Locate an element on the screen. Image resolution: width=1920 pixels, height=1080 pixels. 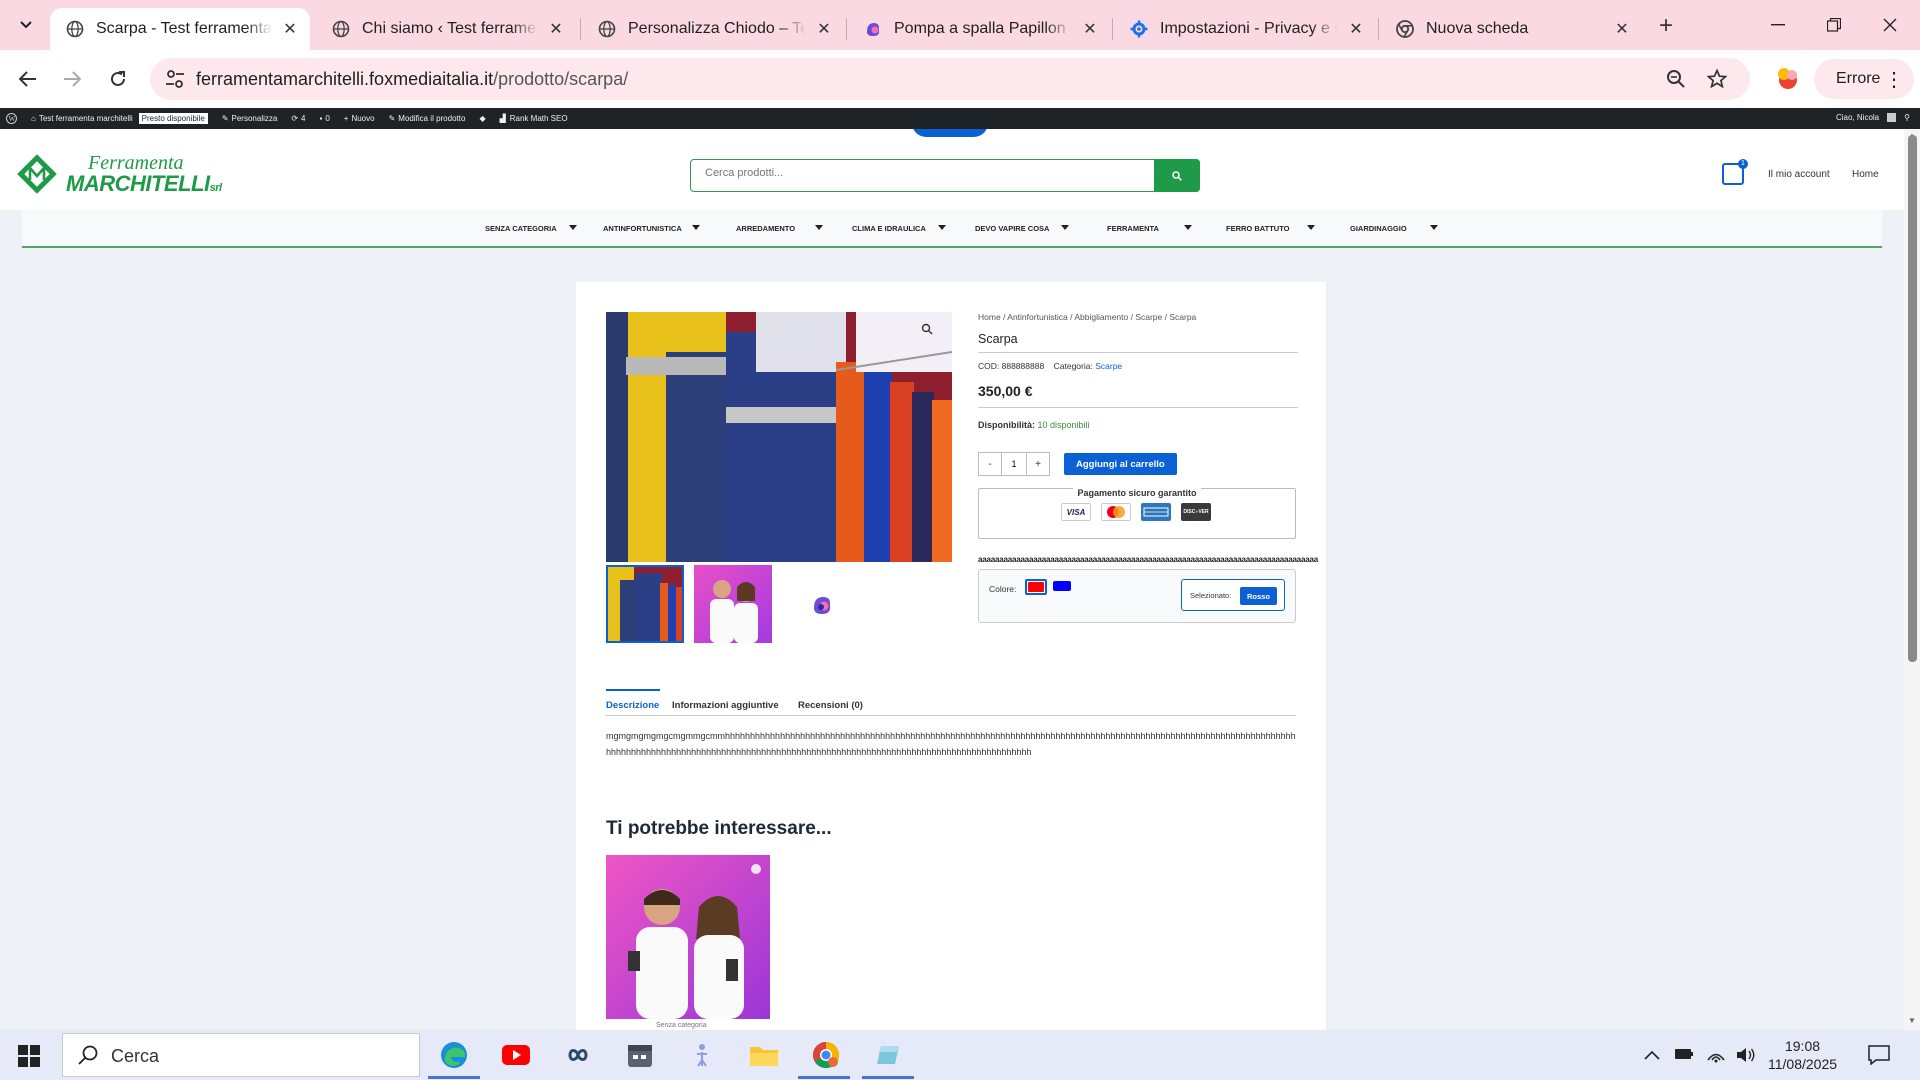
site-info-icon is located at coordinates (175, 79).